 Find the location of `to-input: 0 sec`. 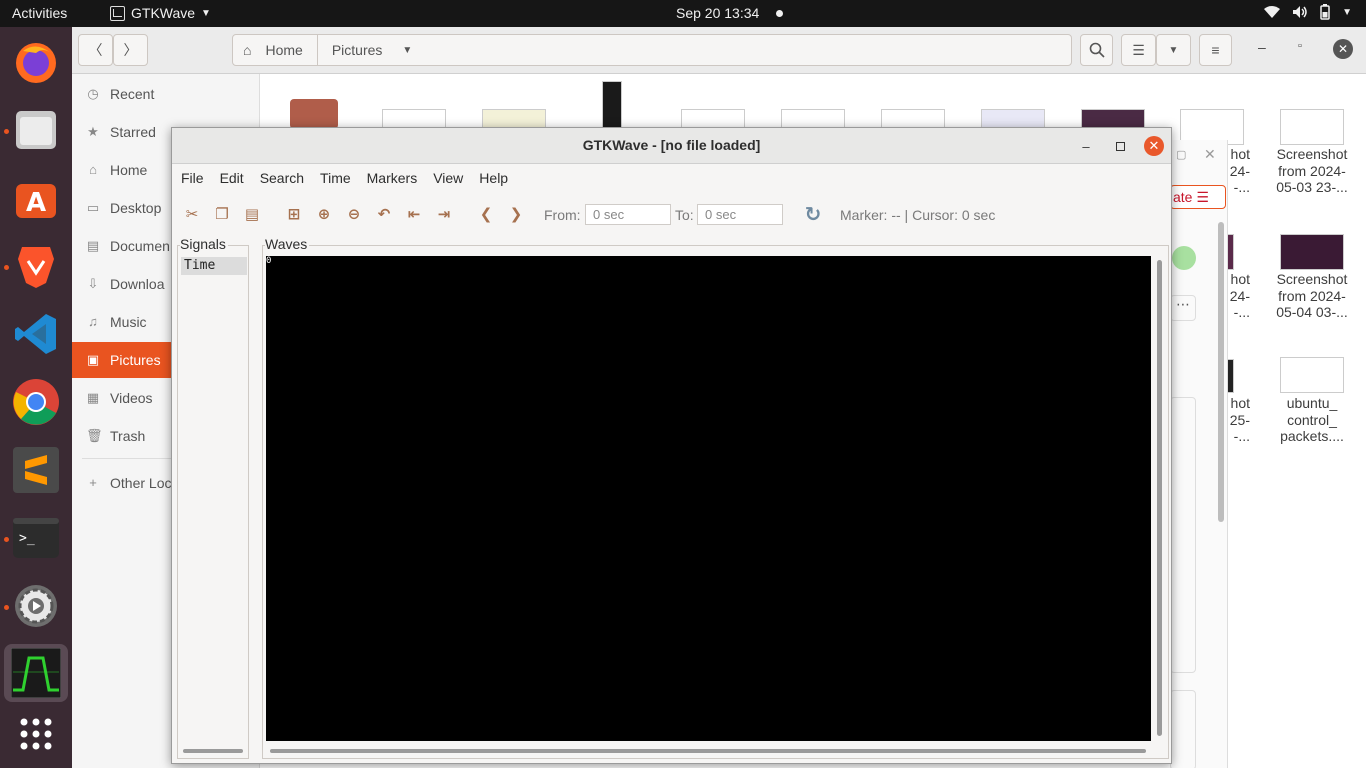

to-input: 0 sec is located at coordinates (740, 214).